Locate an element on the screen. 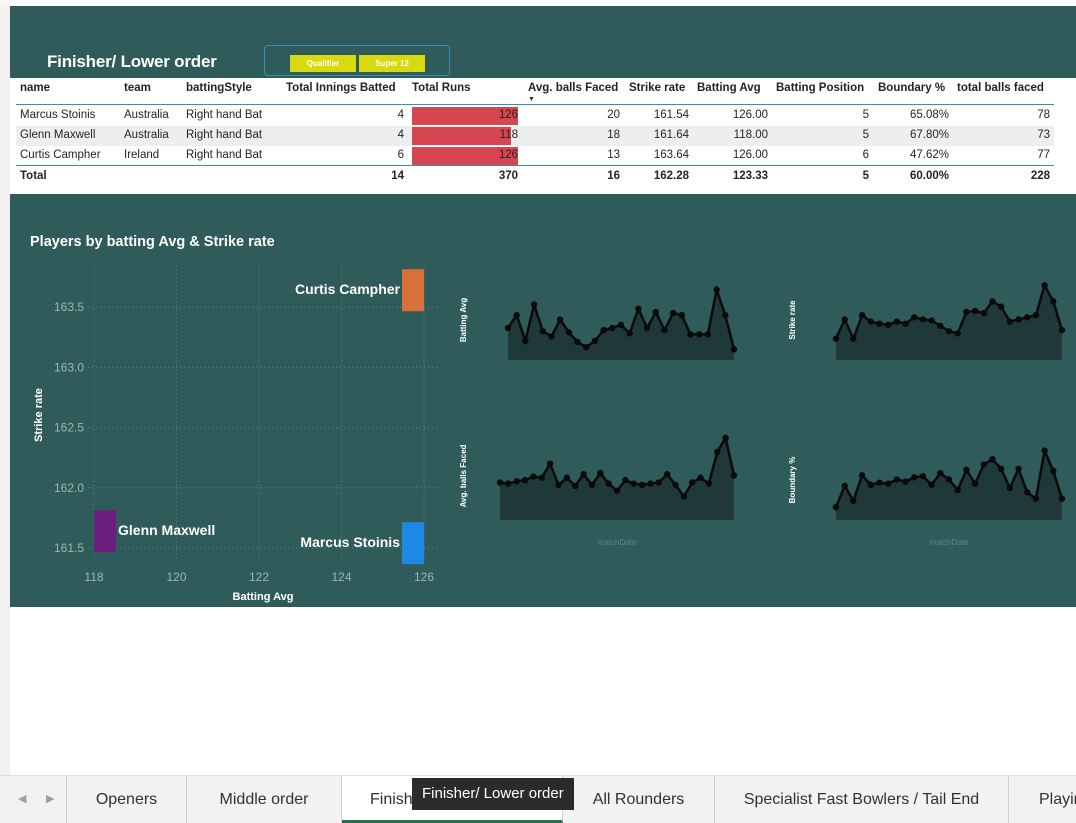 The width and height of the screenshot is (1076, 823). col-header-batting-avg: Batting Avg is located at coordinates (729, 88).